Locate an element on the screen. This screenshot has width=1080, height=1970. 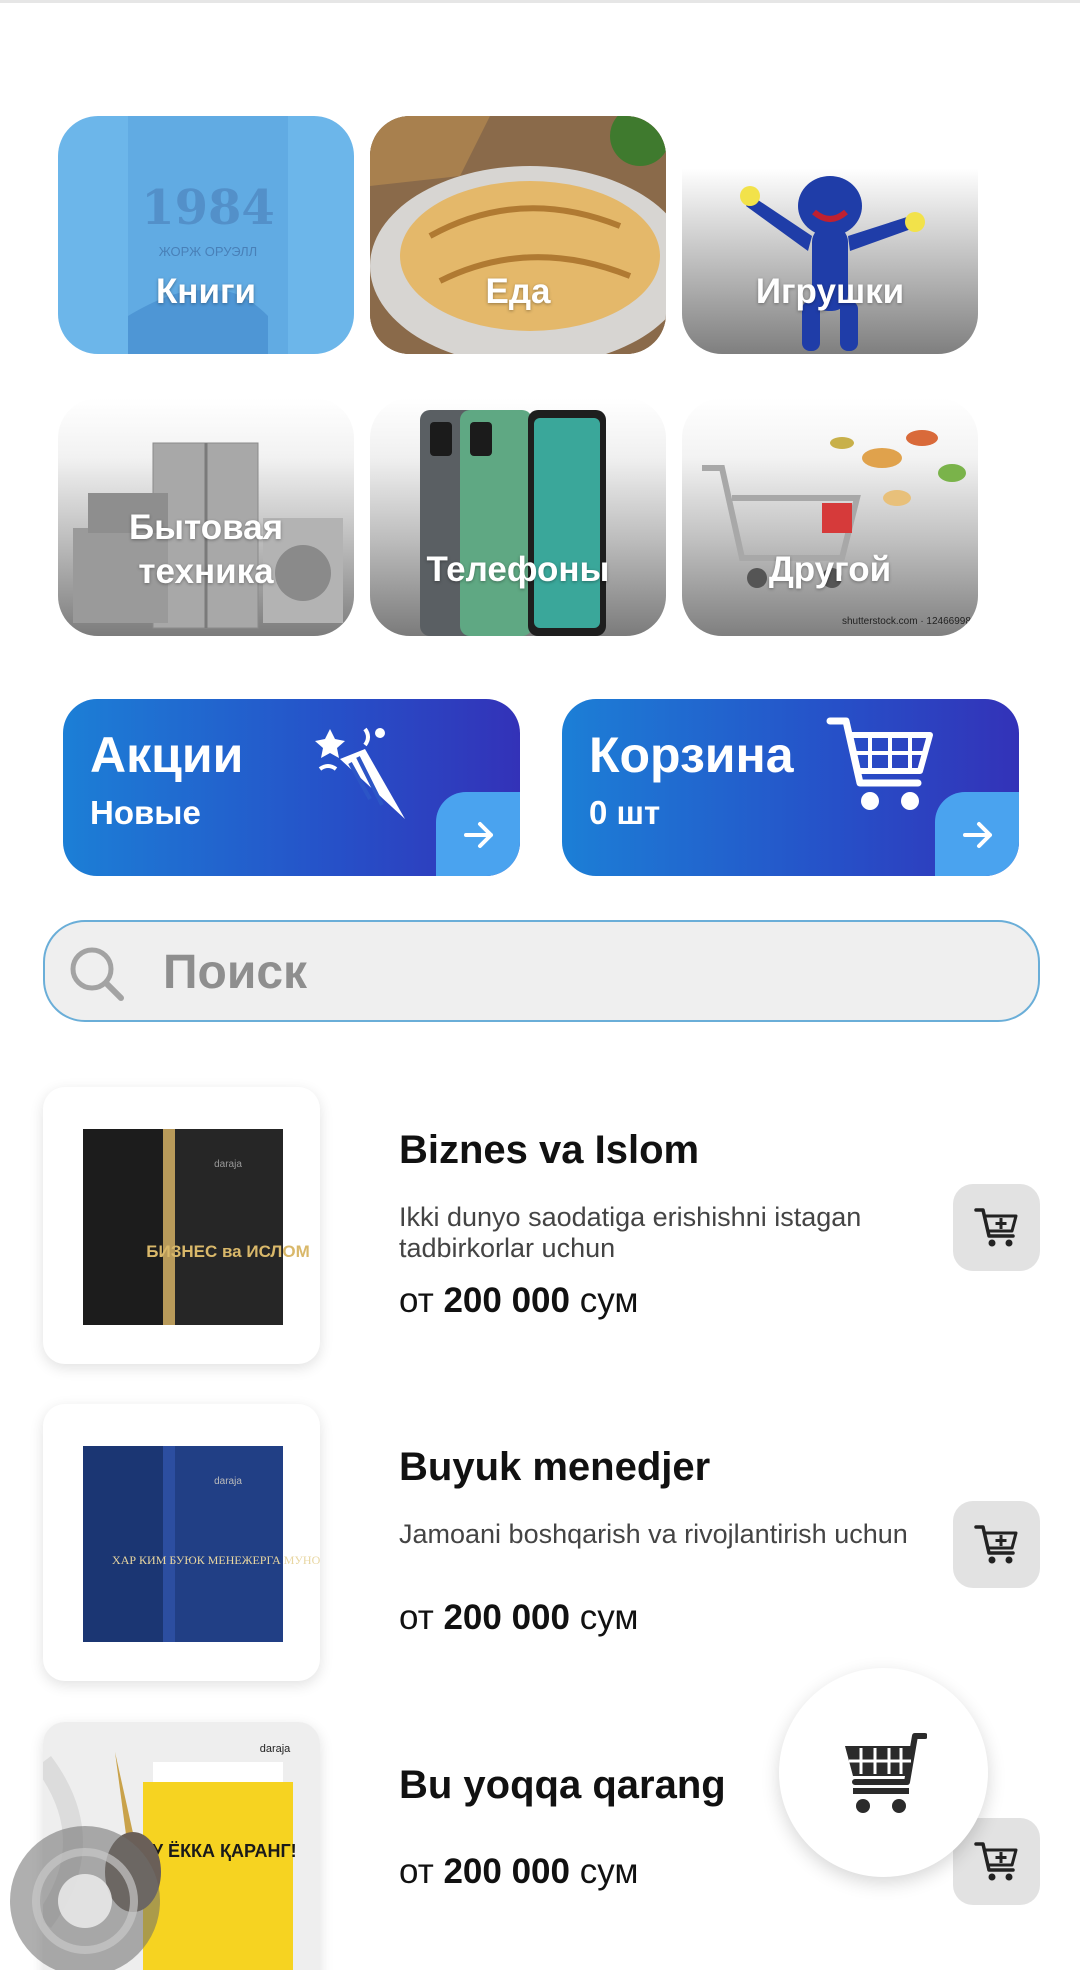
category-other: shutterstock.com · 1246699825 Другой is located at coordinates (830, 517).